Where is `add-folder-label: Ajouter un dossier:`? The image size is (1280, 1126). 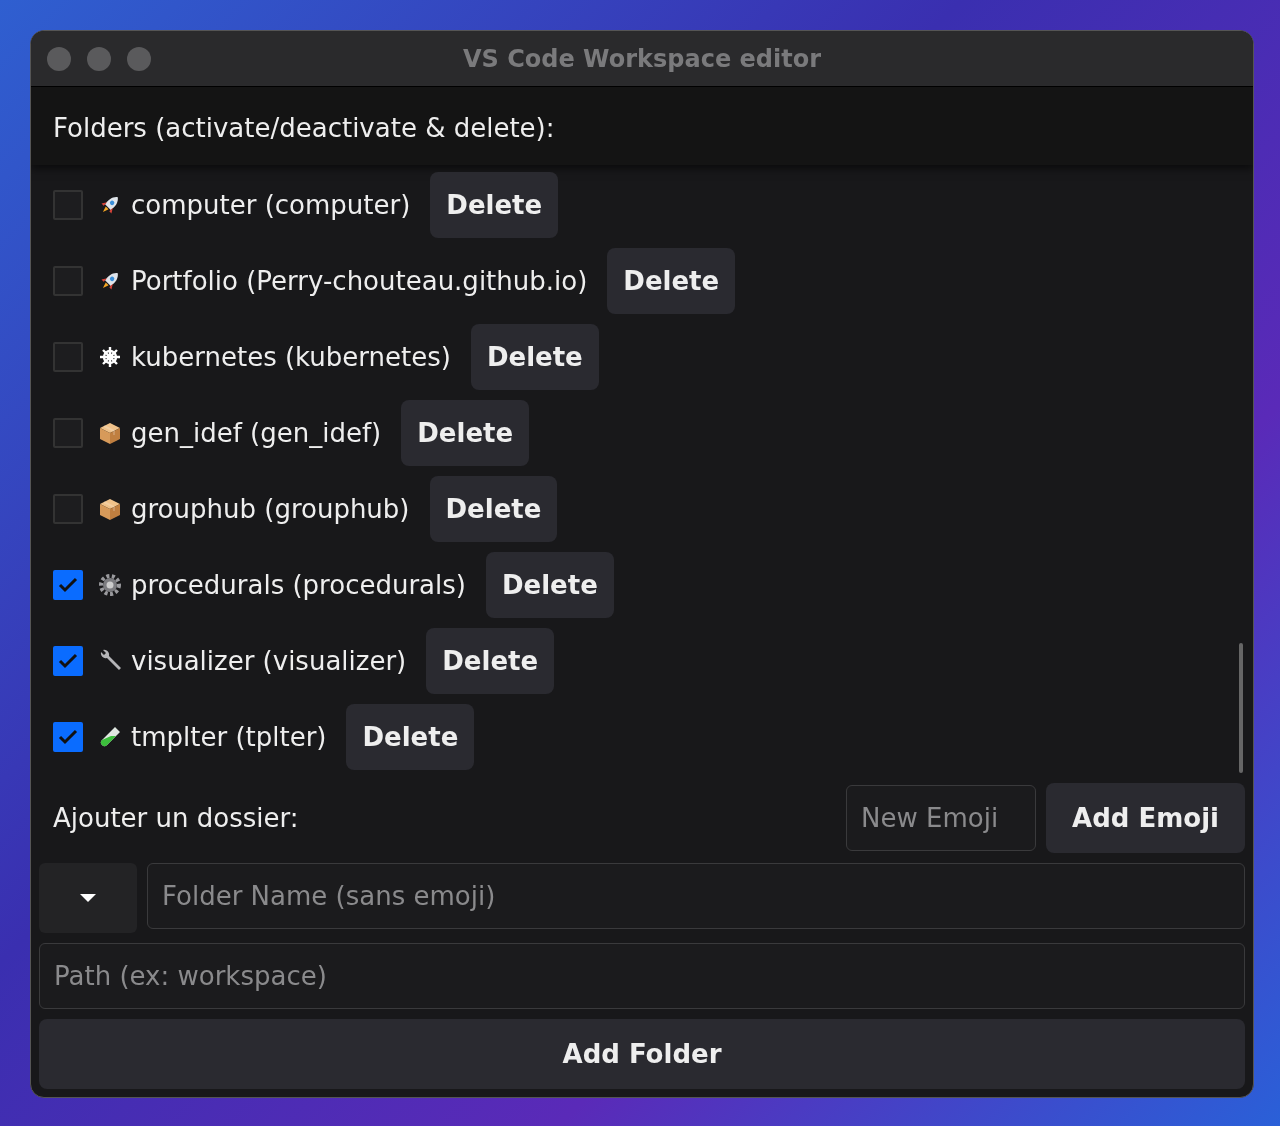 add-folder-label: Ajouter un dossier: is located at coordinates (176, 818).